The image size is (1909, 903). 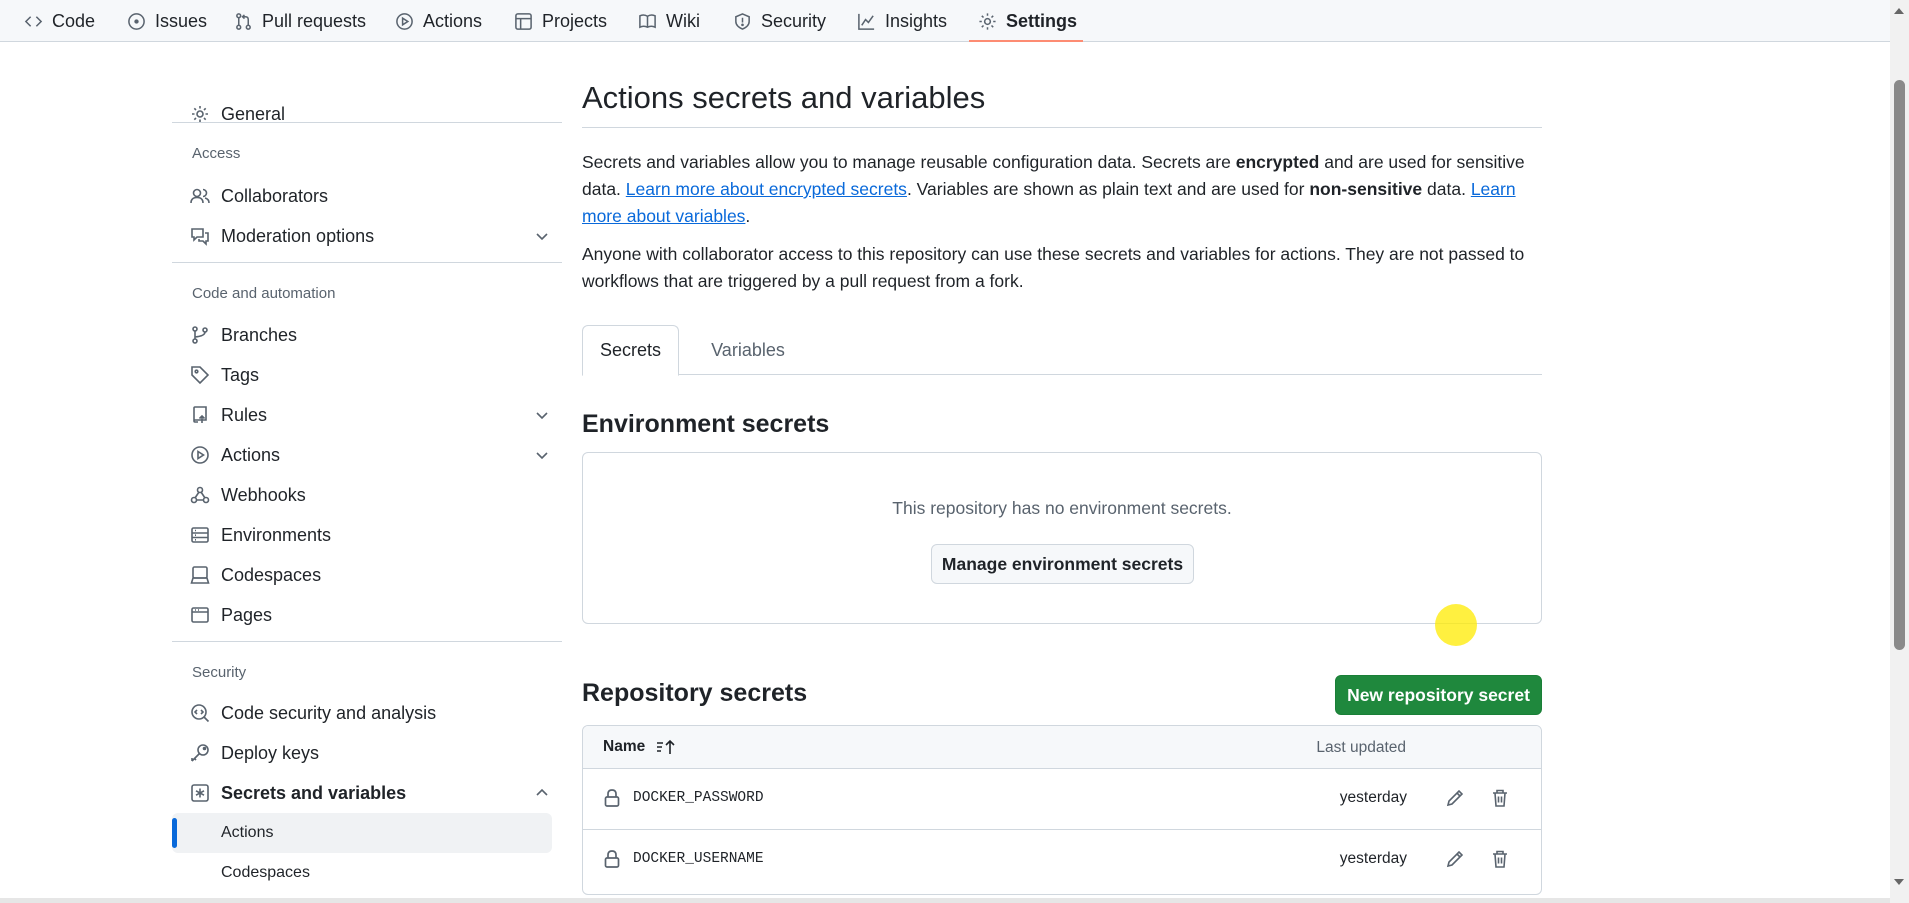 I want to click on sidebar-item-branches: Branches, so click(x=370, y=335).